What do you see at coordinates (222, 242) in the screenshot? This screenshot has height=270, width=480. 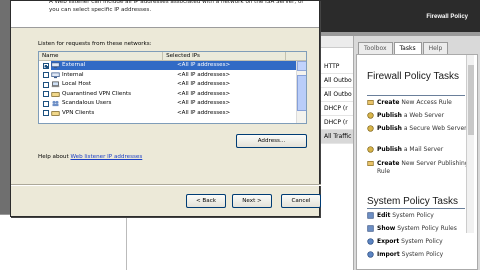 I see `console-details-pane` at bounding box center [222, 242].